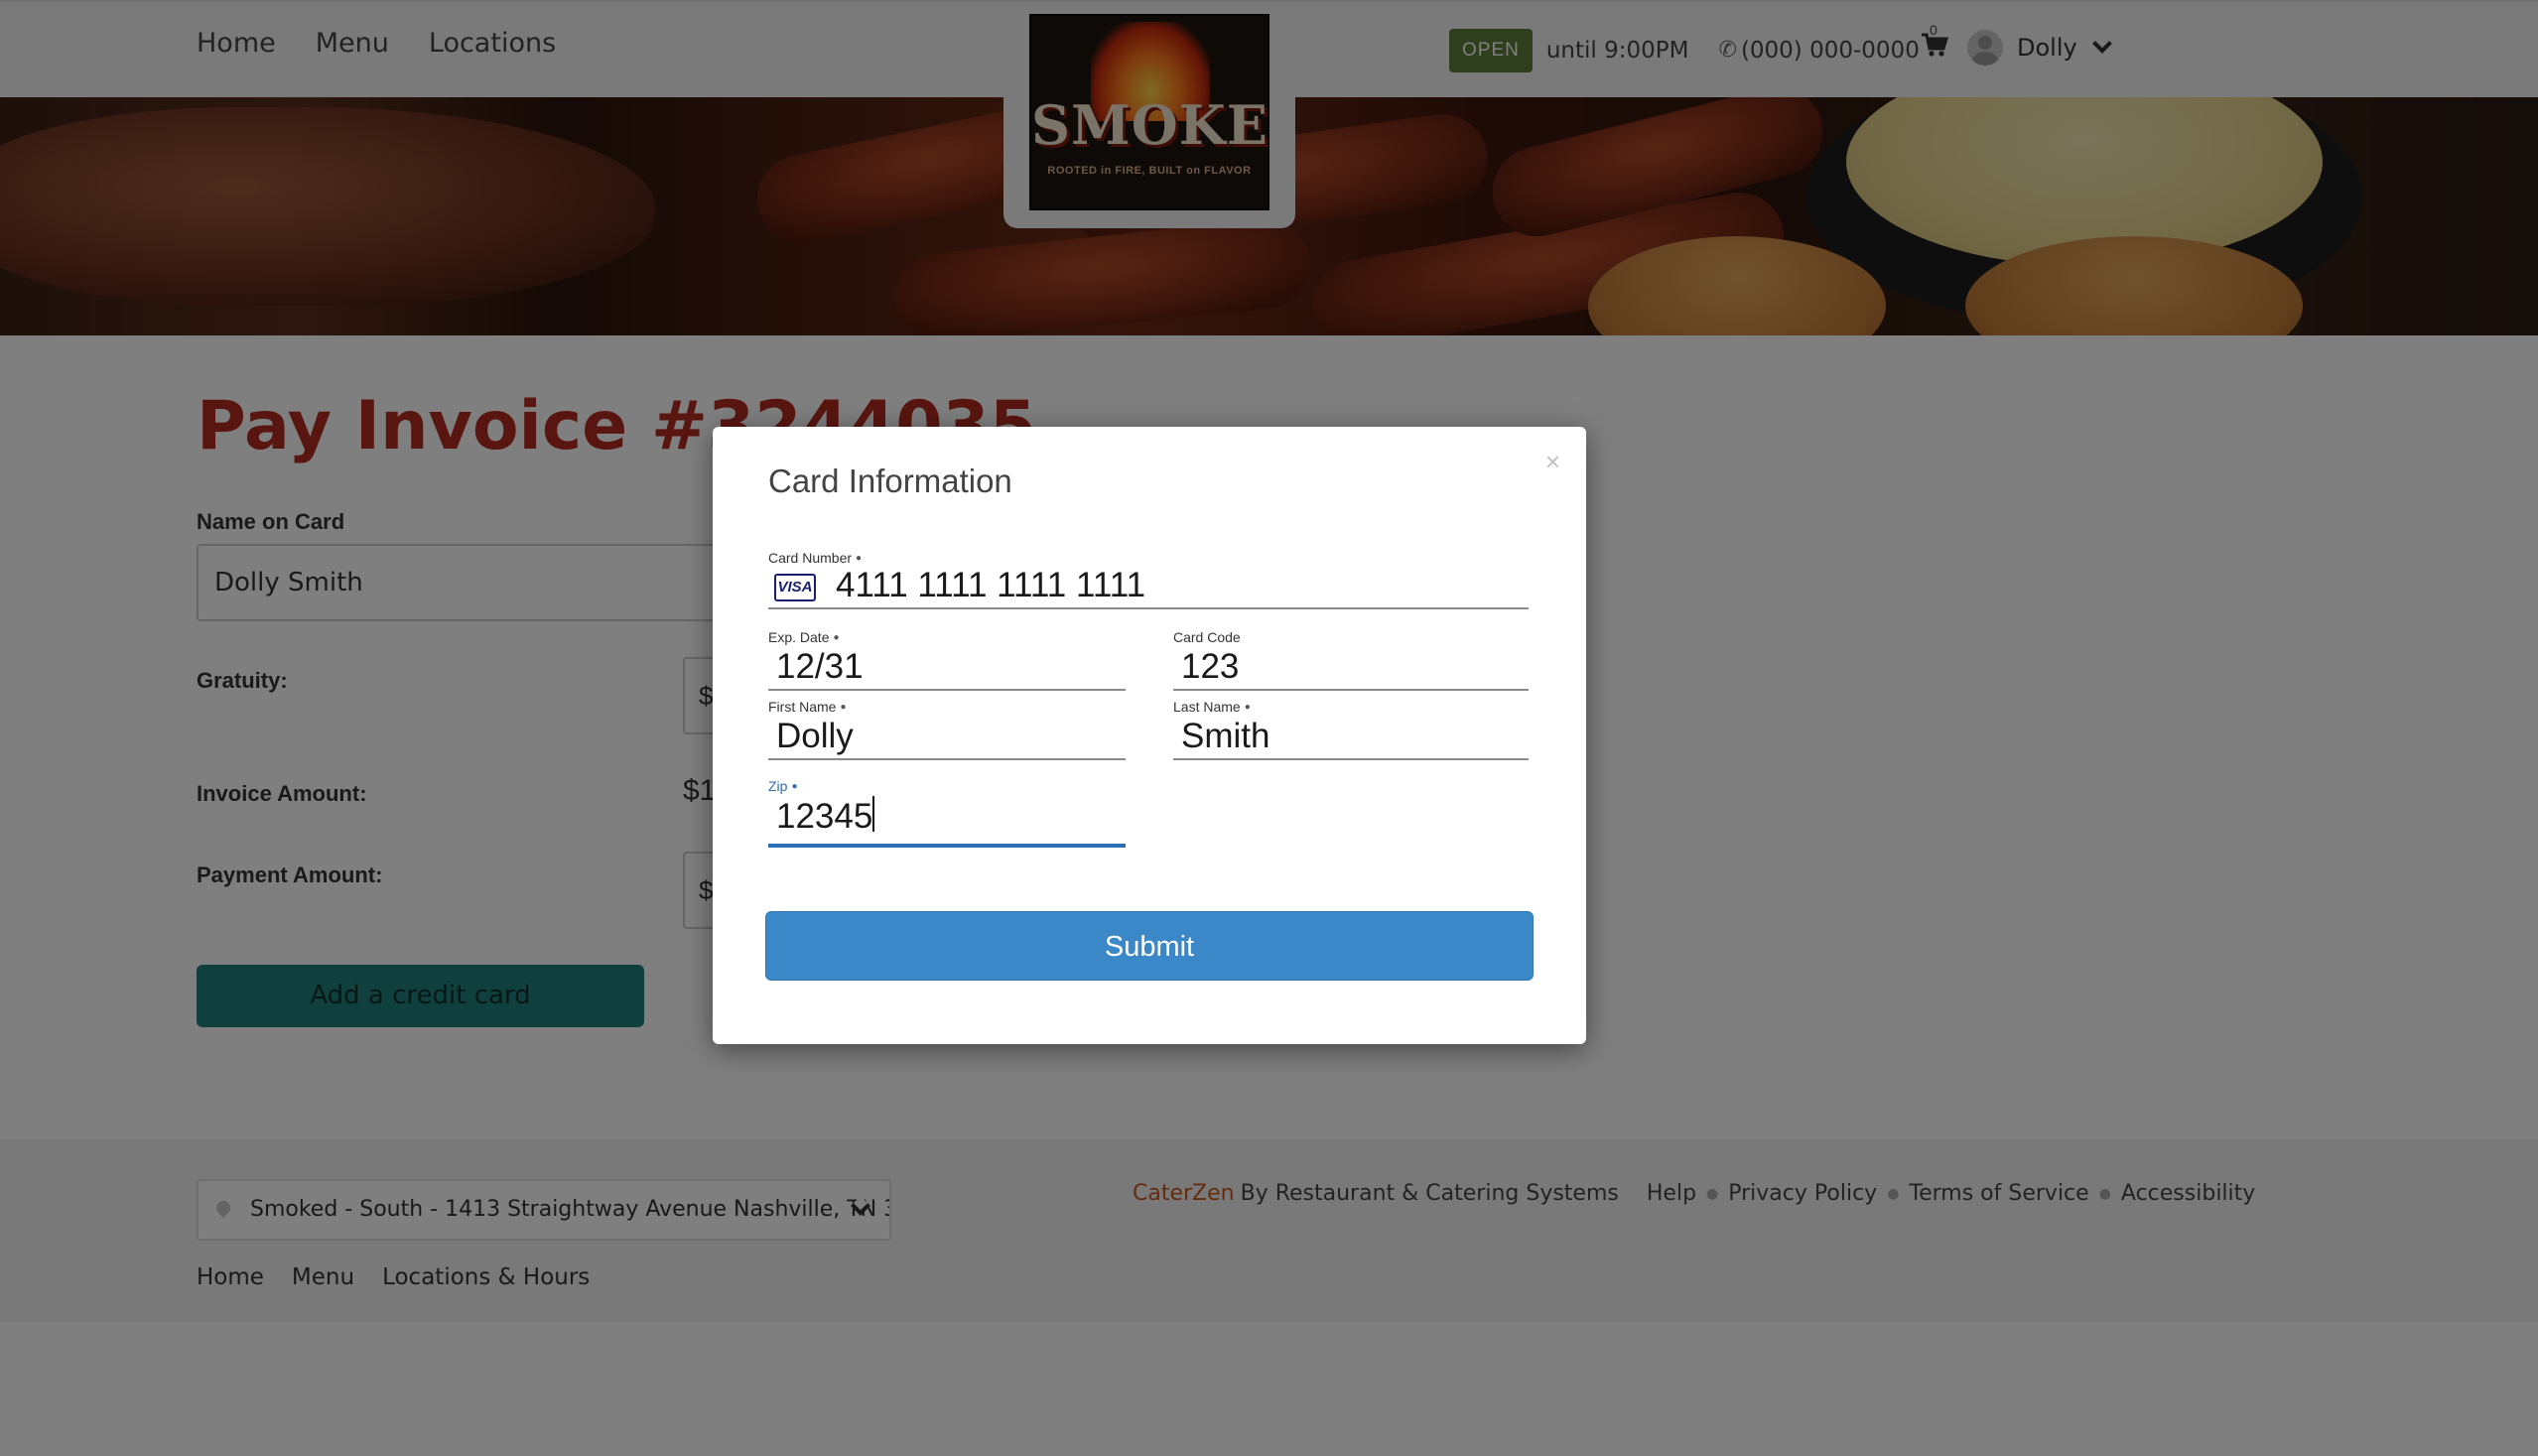 Image resolution: width=2538 pixels, height=1456 pixels. Describe the element at coordinates (1226, 736) in the screenshot. I see `last-name-value: Smith` at that location.